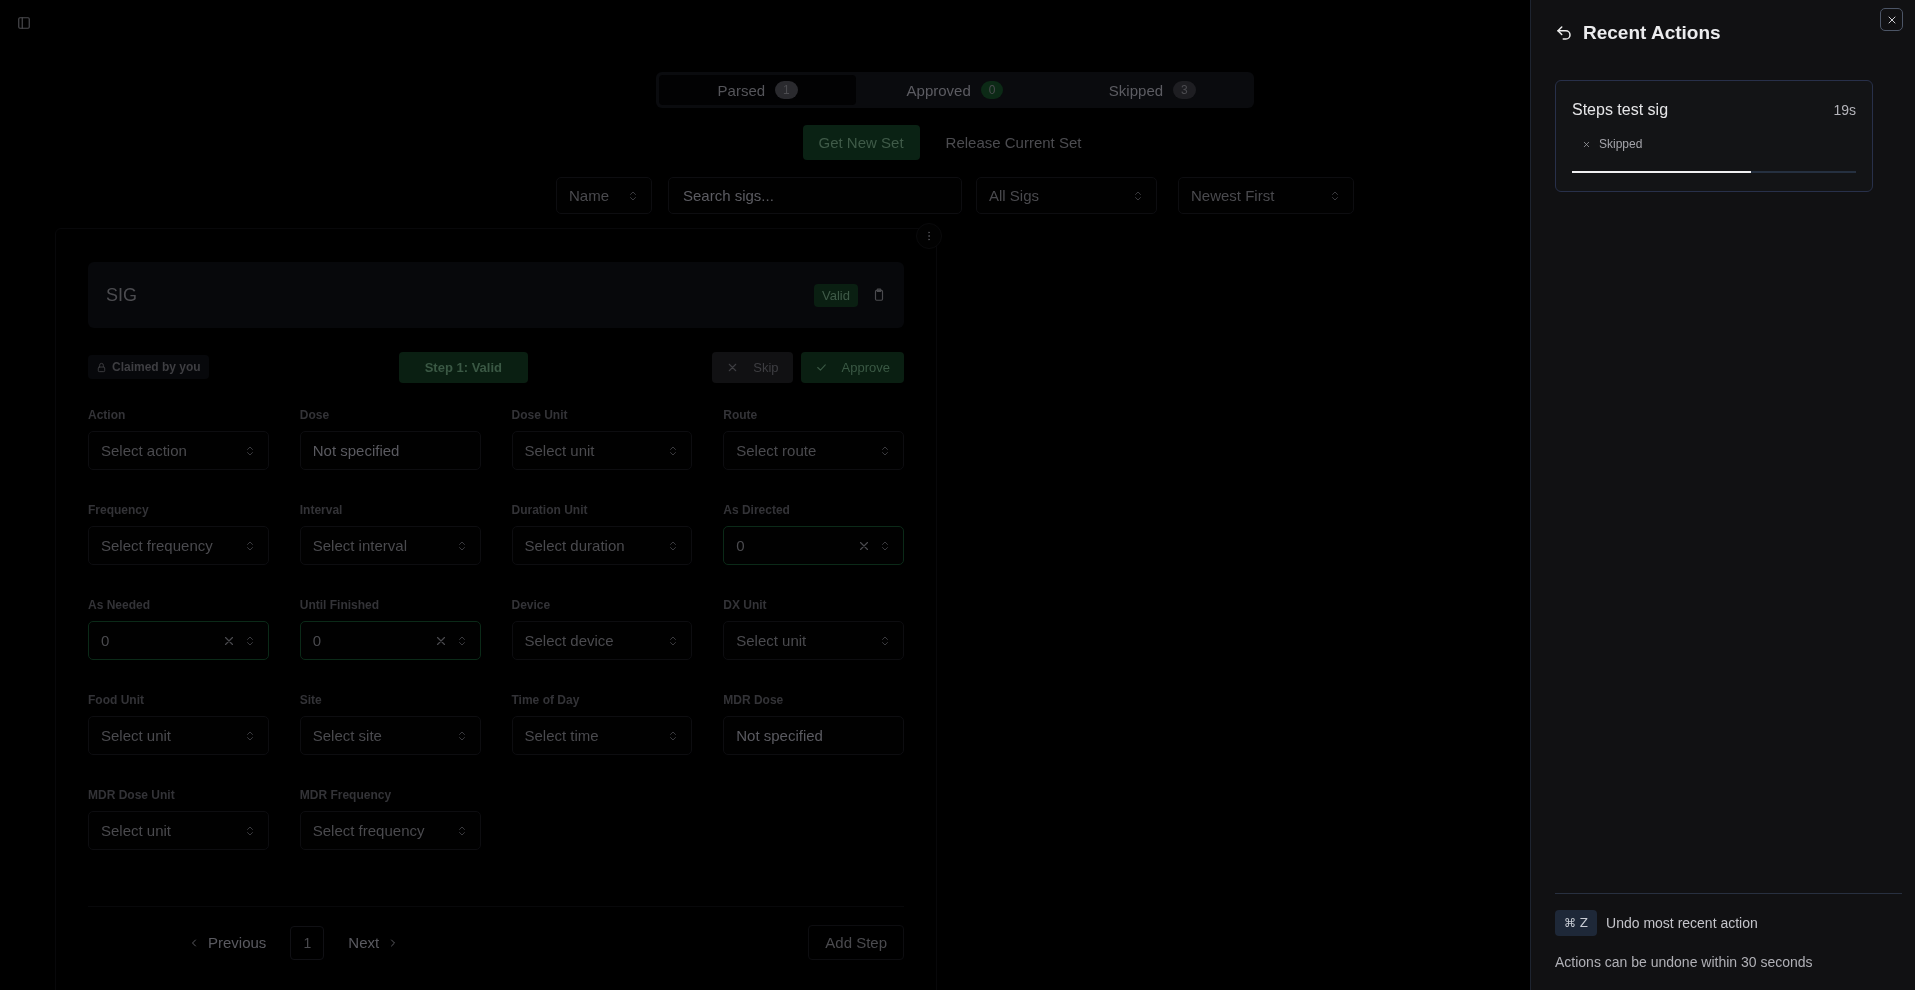  I want to click on action-time: 19s, so click(1844, 110).